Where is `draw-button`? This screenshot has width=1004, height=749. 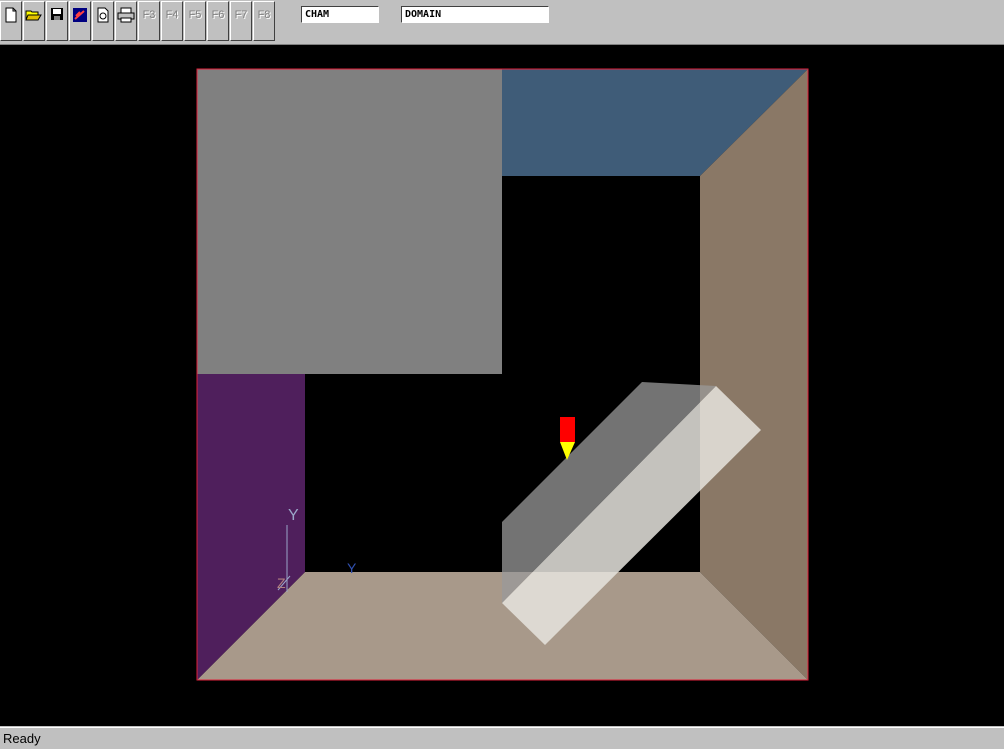 draw-button is located at coordinates (80, 21).